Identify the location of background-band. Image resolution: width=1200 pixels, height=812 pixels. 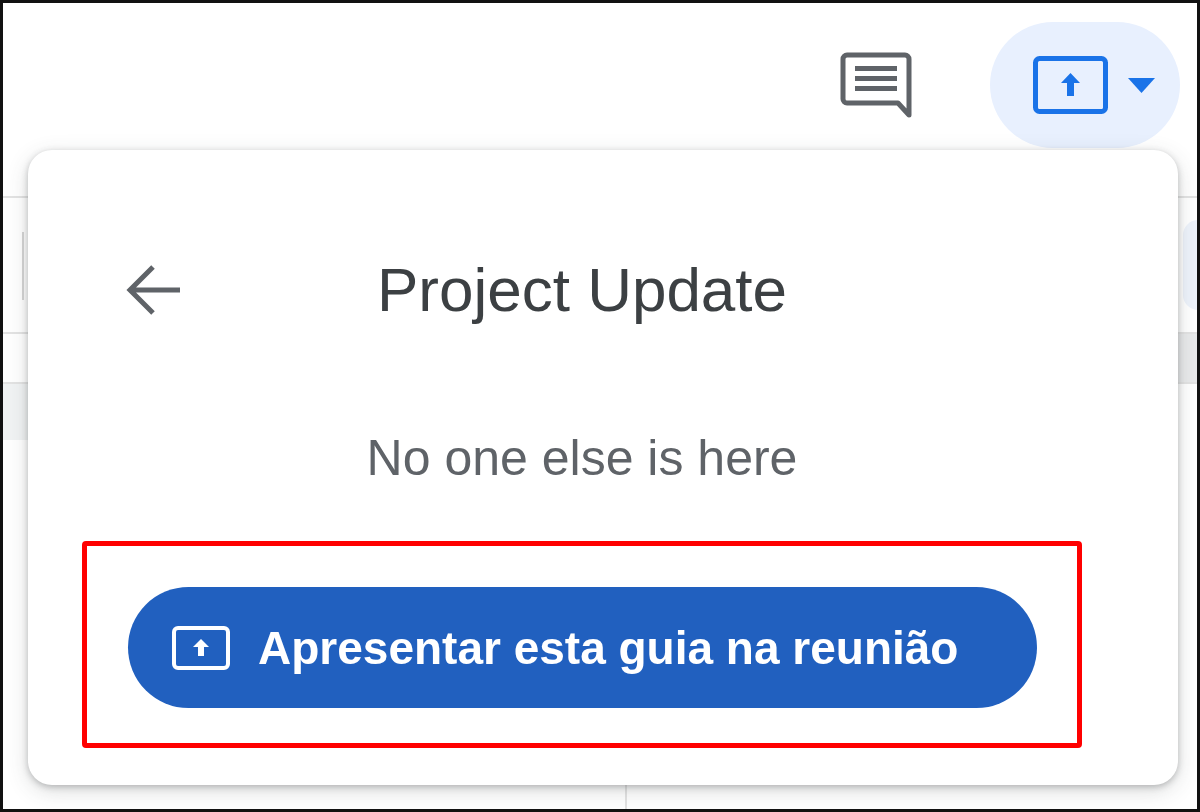
(17, 412).